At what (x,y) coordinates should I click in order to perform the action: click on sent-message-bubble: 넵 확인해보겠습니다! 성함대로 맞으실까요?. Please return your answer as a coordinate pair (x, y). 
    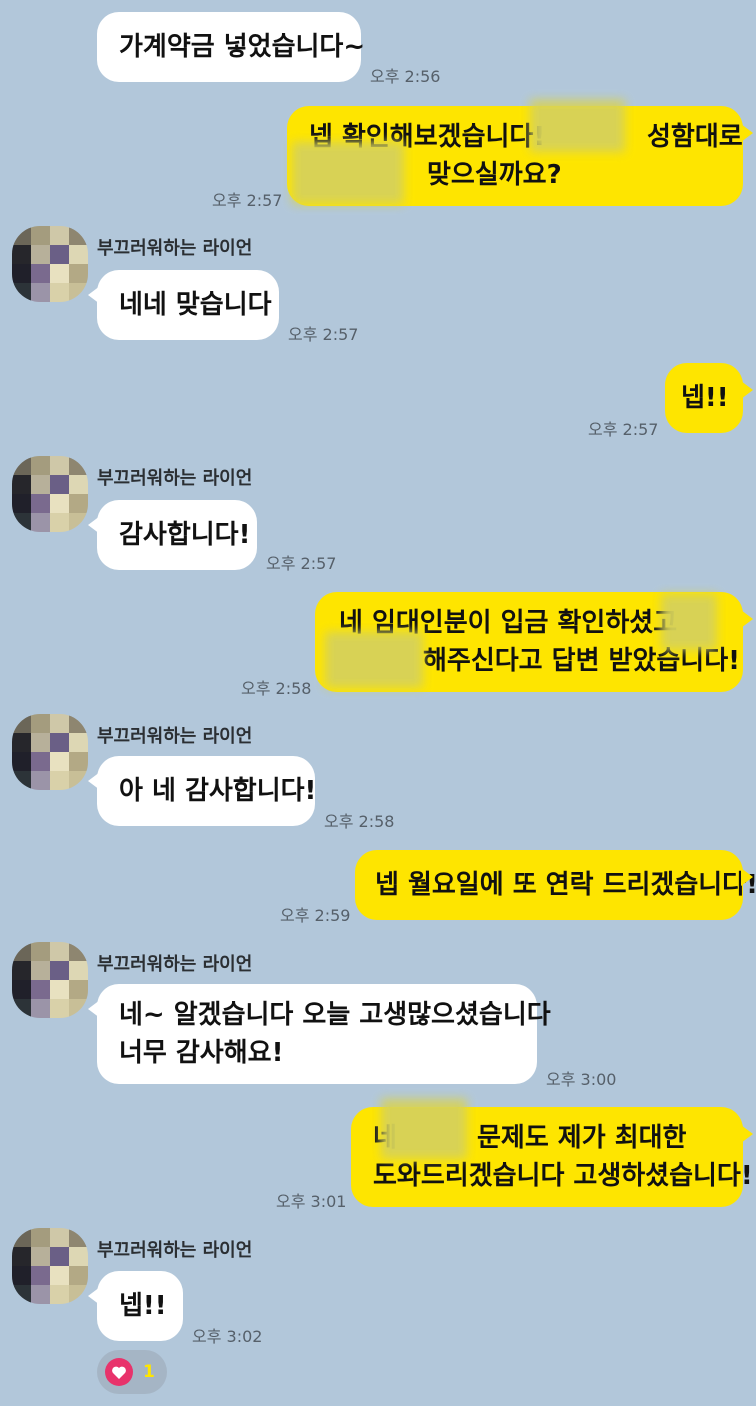
    Looking at the image, I should click on (520, 153).